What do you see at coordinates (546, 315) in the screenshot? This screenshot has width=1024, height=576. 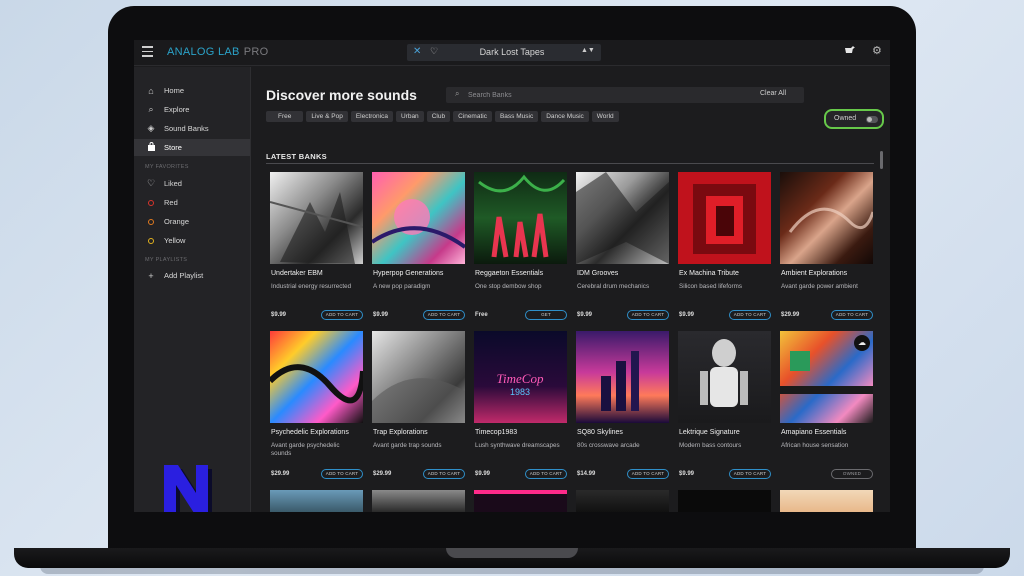 I see `get-button: GET` at bounding box center [546, 315].